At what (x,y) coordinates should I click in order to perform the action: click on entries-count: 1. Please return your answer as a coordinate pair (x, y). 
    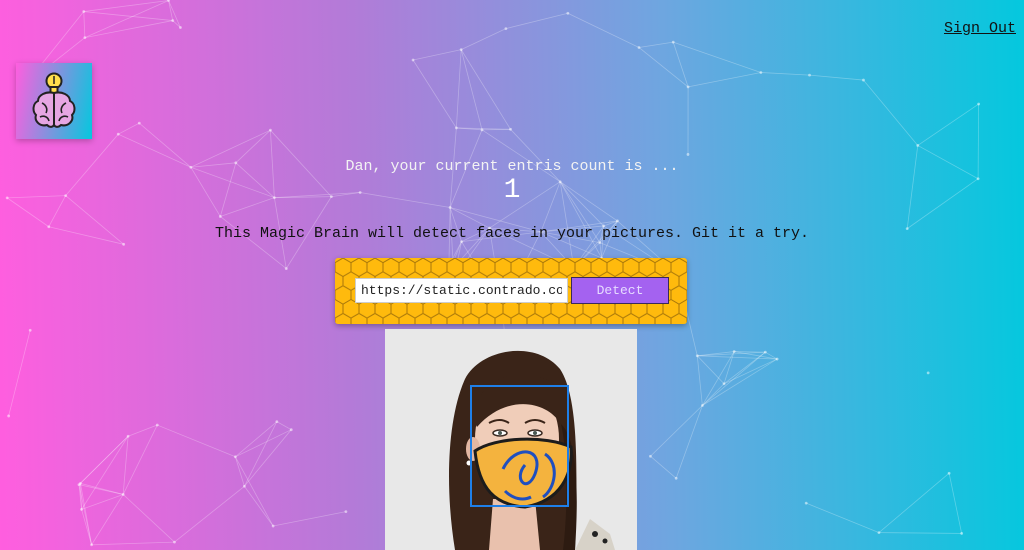
    Looking at the image, I should click on (512, 190).